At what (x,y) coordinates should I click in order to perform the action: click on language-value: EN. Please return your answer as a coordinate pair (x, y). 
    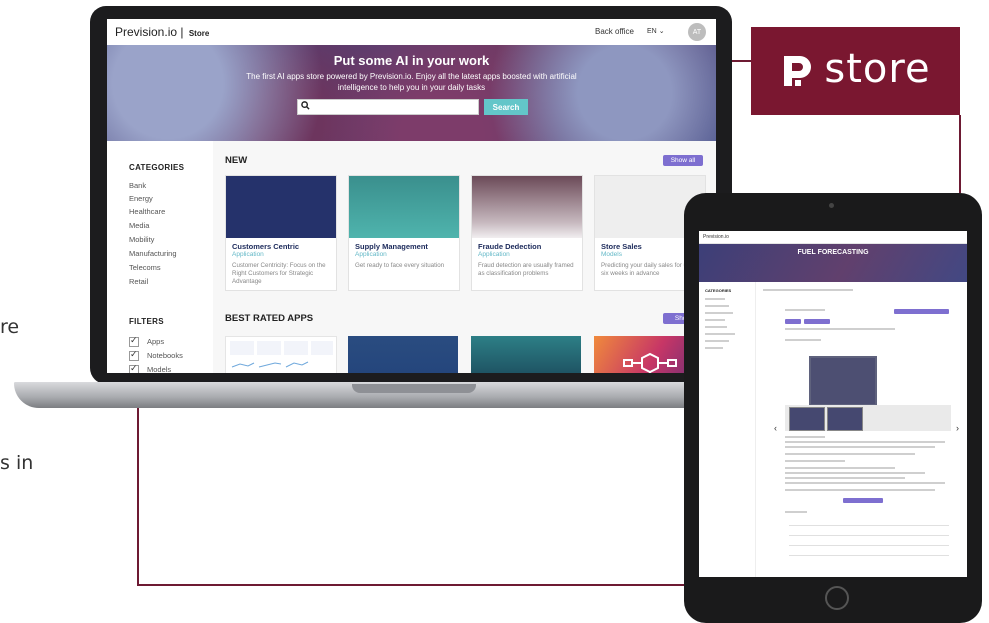
    Looking at the image, I should click on (652, 31).